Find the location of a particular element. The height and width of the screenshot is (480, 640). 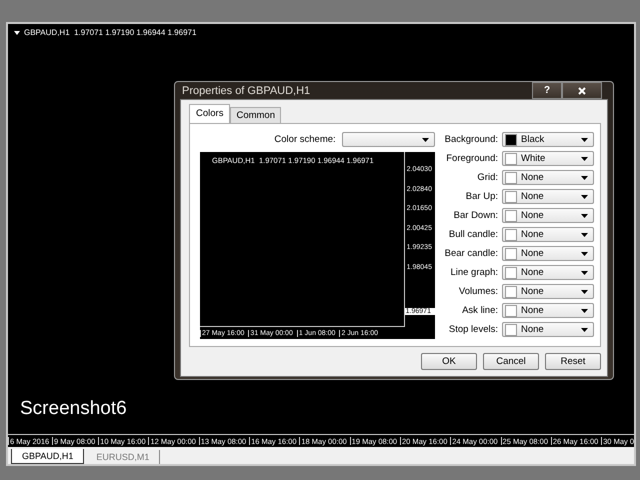

color-setting-label: Foreground: is located at coordinates (471, 158).